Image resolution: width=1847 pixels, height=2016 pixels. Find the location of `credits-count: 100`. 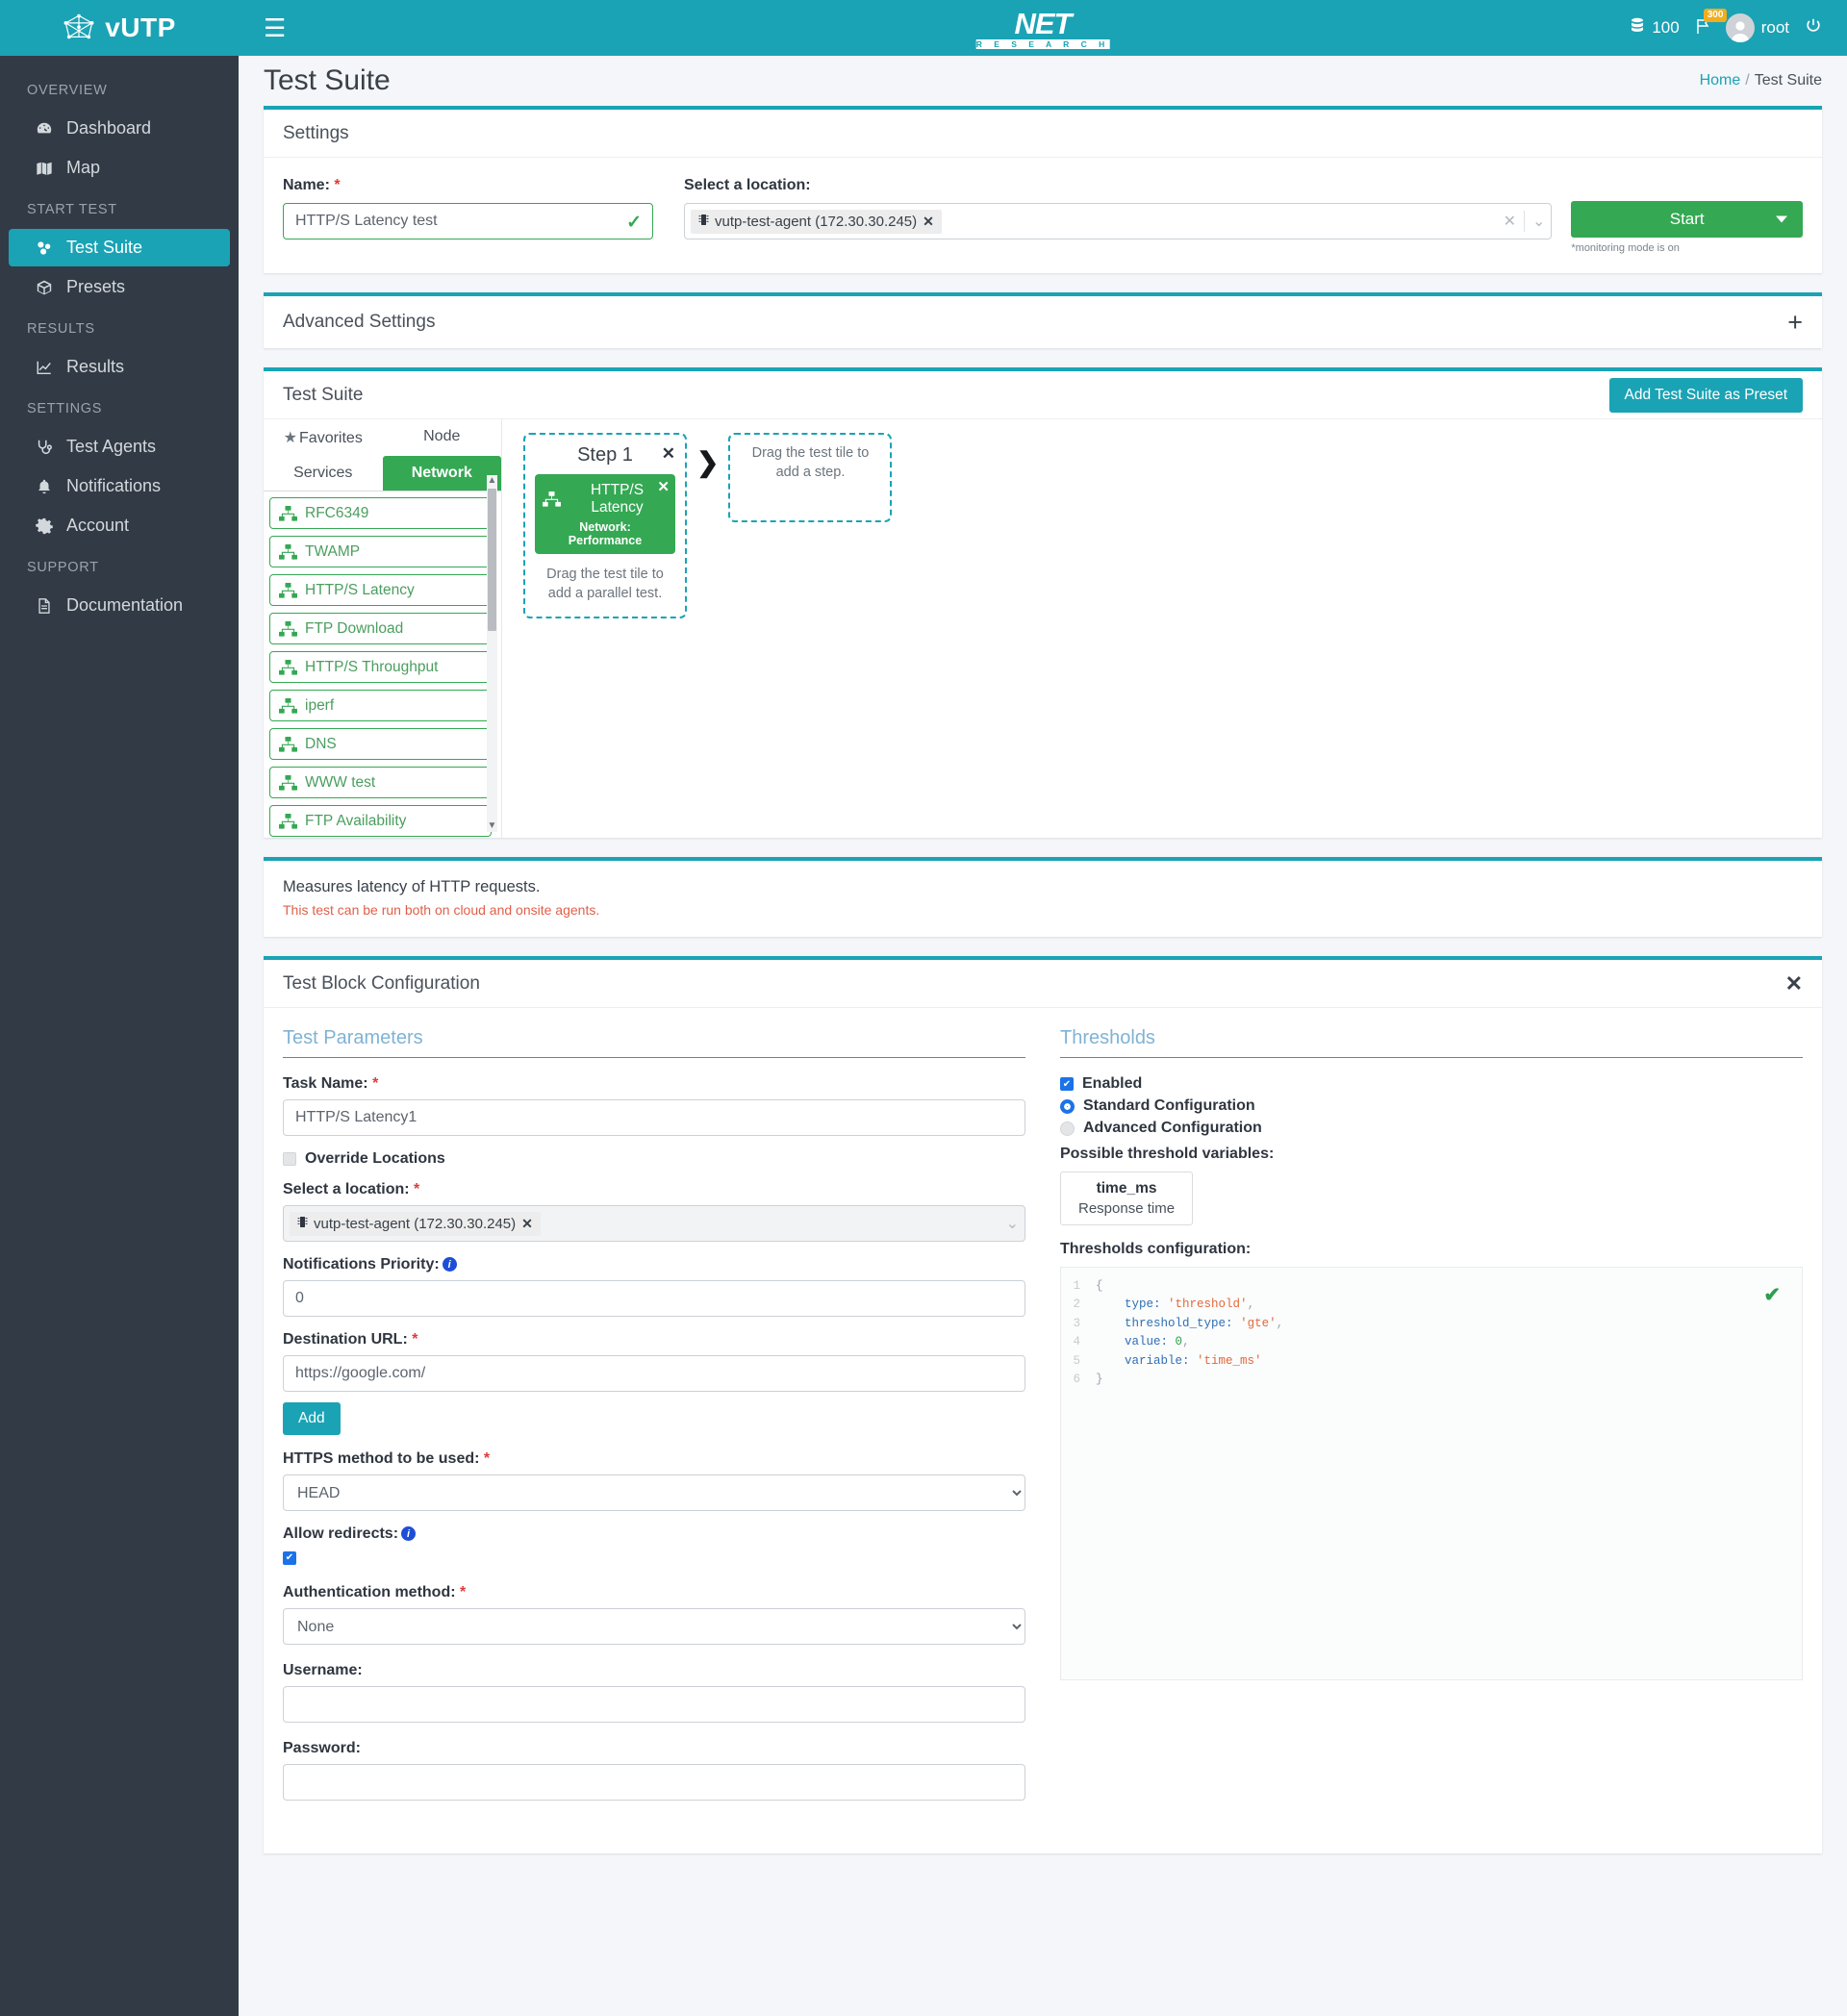

credits-count: 100 is located at coordinates (1666, 28).